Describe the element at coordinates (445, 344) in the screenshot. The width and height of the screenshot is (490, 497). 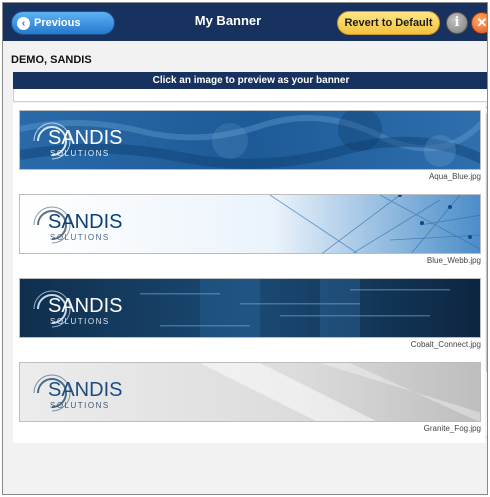
I see `banner-filename: Cobalt_Connect.jpg` at that location.